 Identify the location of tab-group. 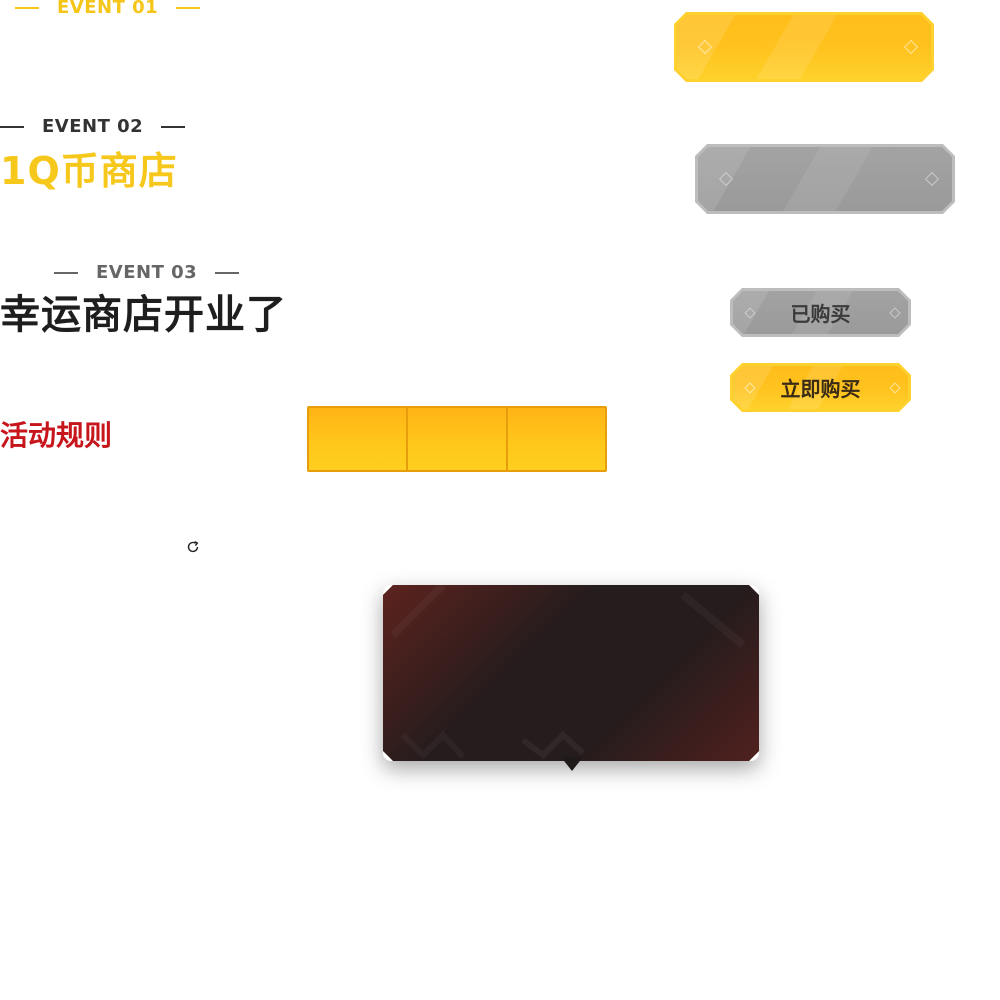
(457, 439).